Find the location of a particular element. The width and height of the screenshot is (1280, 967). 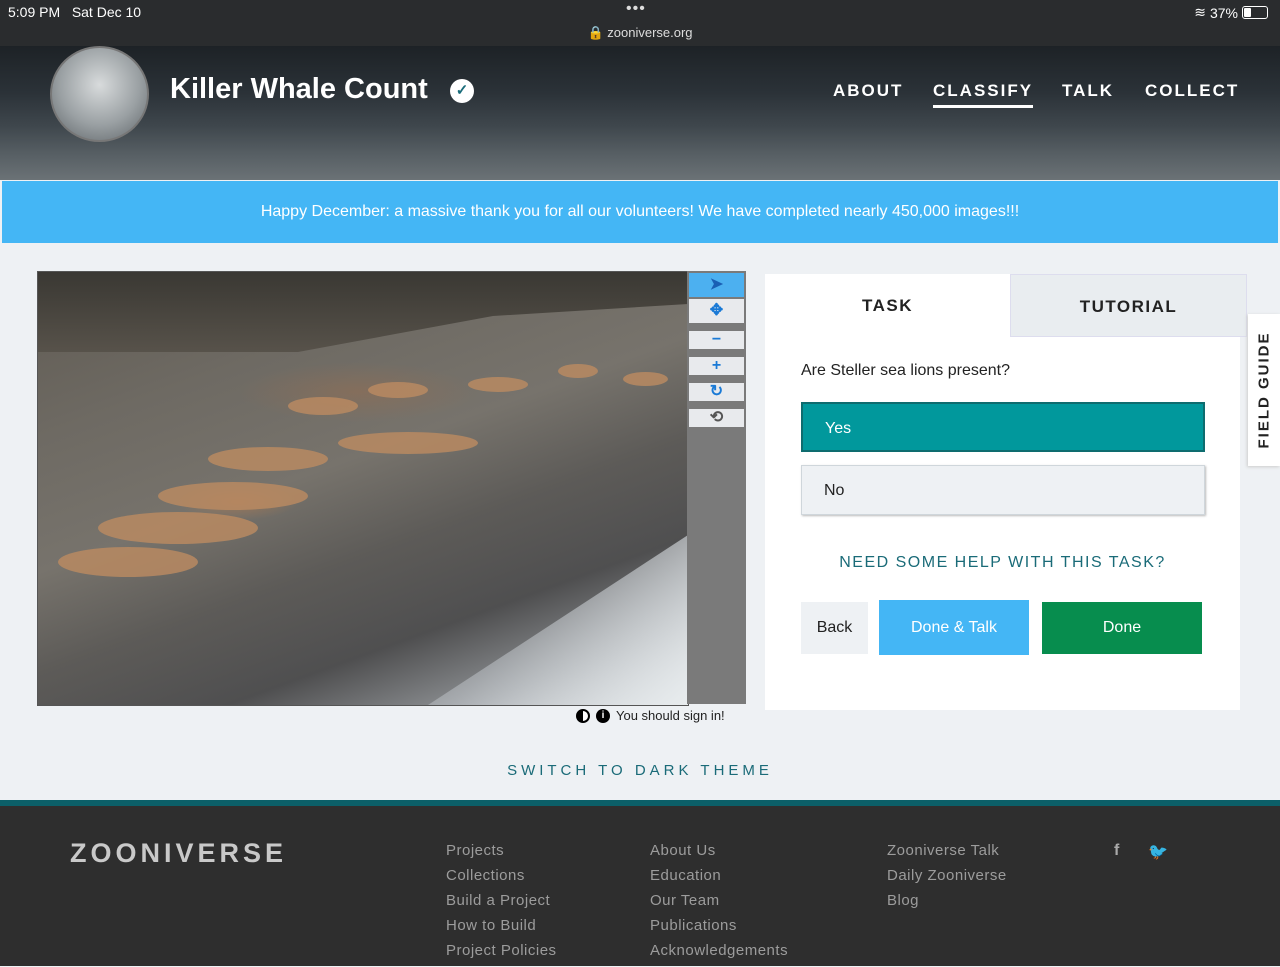

footer-link: Build a Project is located at coordinates (501, 904).